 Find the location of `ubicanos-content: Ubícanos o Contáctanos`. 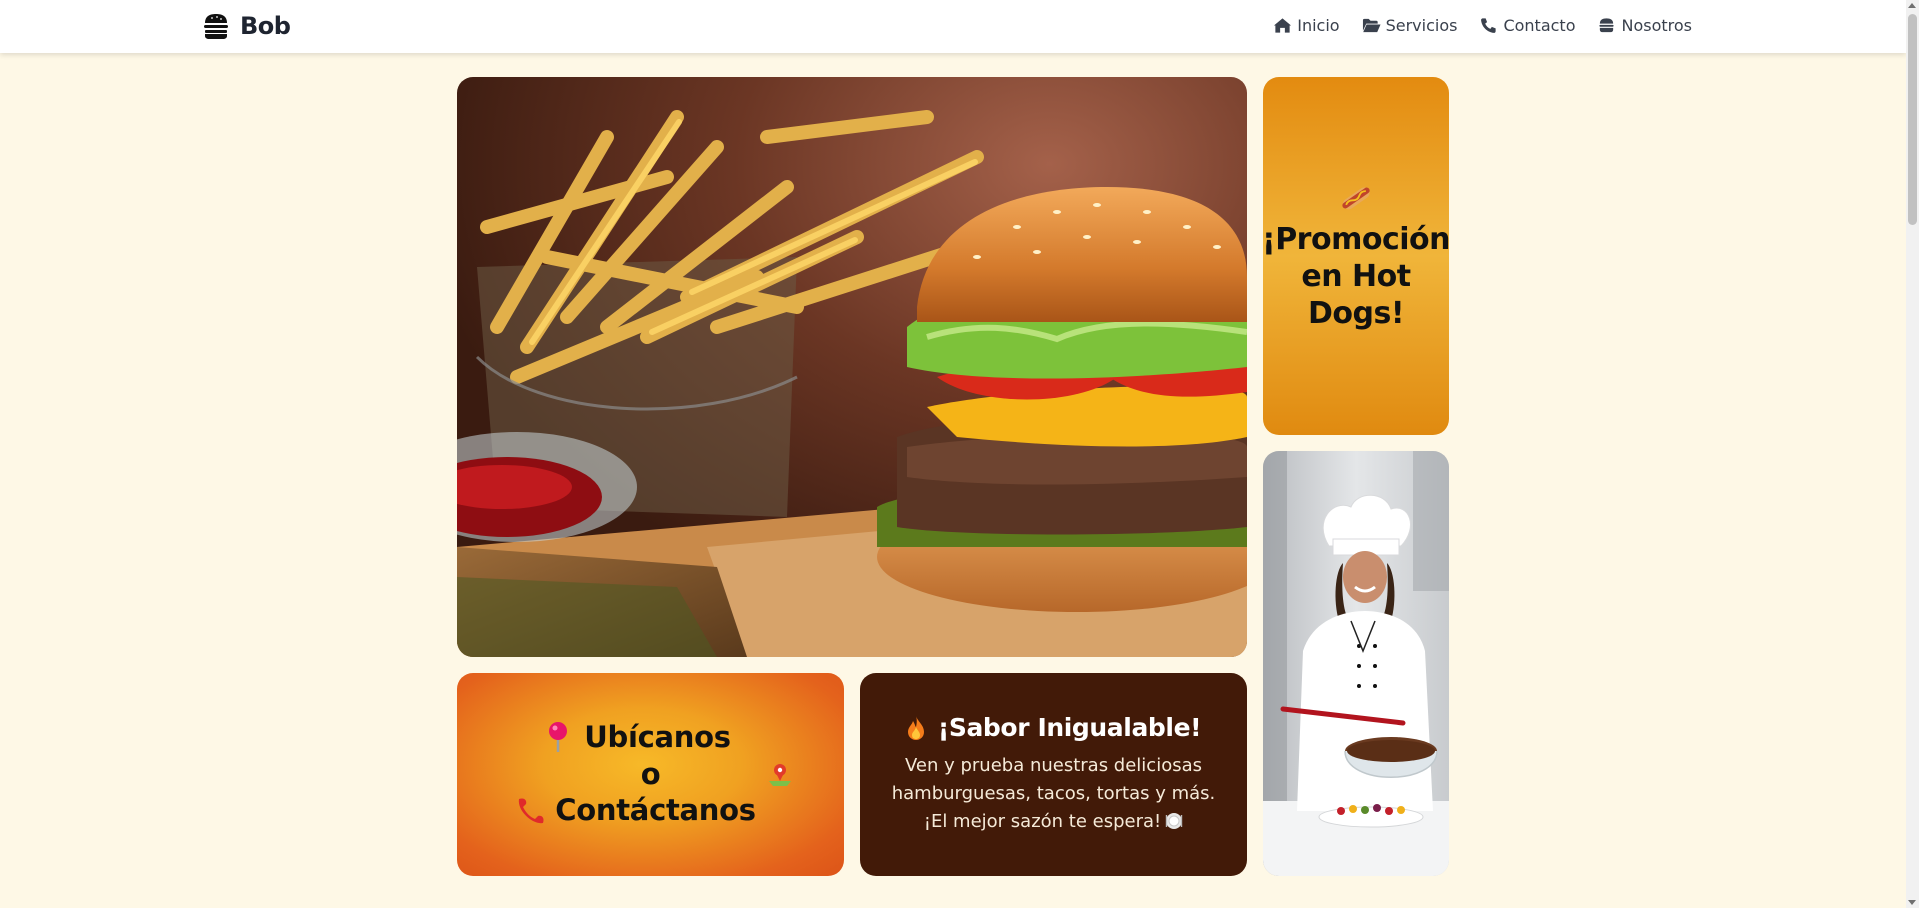

ubicanos-content: Ubícanos o Contáctanos is located at coordinates (650, 774).